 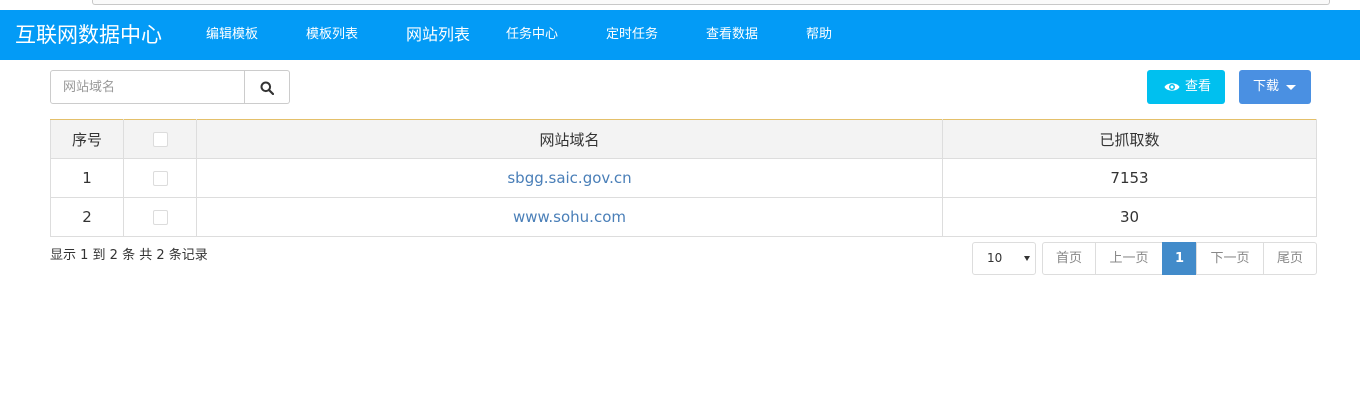 I want to click on navbar: 互联网数据中心 编辑模板 模板列表 网站列表 任务中心 定时任务 查看数据 帮助, so click(x=680, y=35).